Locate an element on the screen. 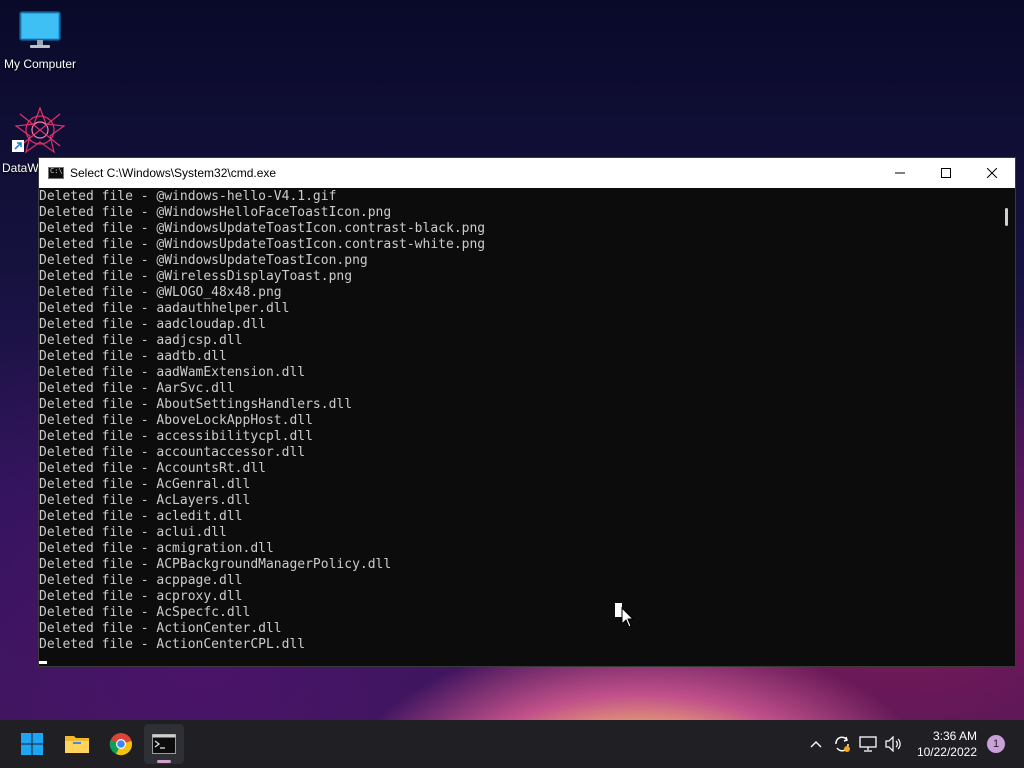 This screenshot has width=1024, height=768. chevron-up-icon is located at coordinates (816, 744).